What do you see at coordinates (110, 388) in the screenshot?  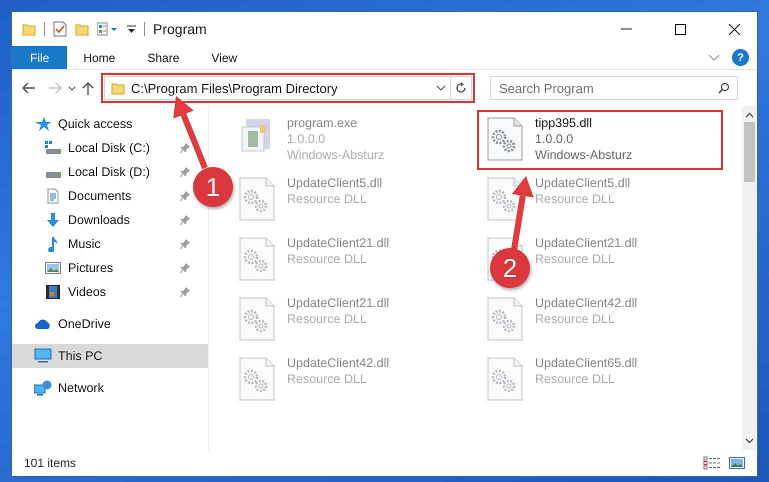 I see `sidebar-item: Network` at bounding box center [110, 388].